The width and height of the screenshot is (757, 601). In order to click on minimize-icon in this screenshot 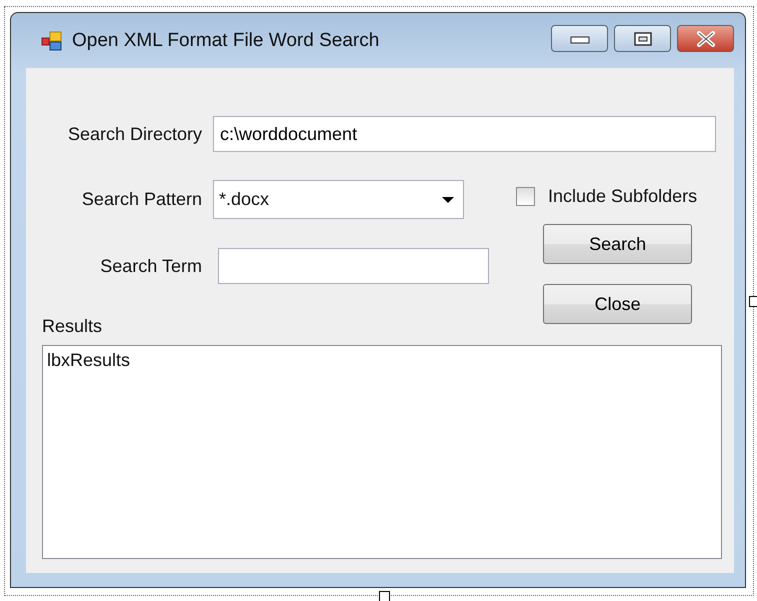, I will do `click(580, 39)`.